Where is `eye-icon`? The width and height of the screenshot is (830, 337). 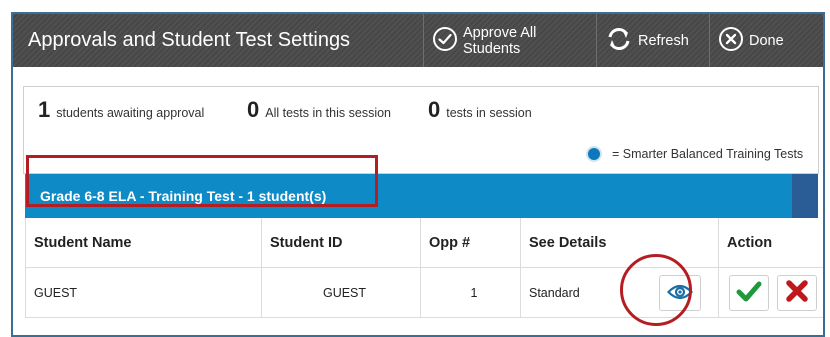 eye-icon is located at coordinates (680, 293).